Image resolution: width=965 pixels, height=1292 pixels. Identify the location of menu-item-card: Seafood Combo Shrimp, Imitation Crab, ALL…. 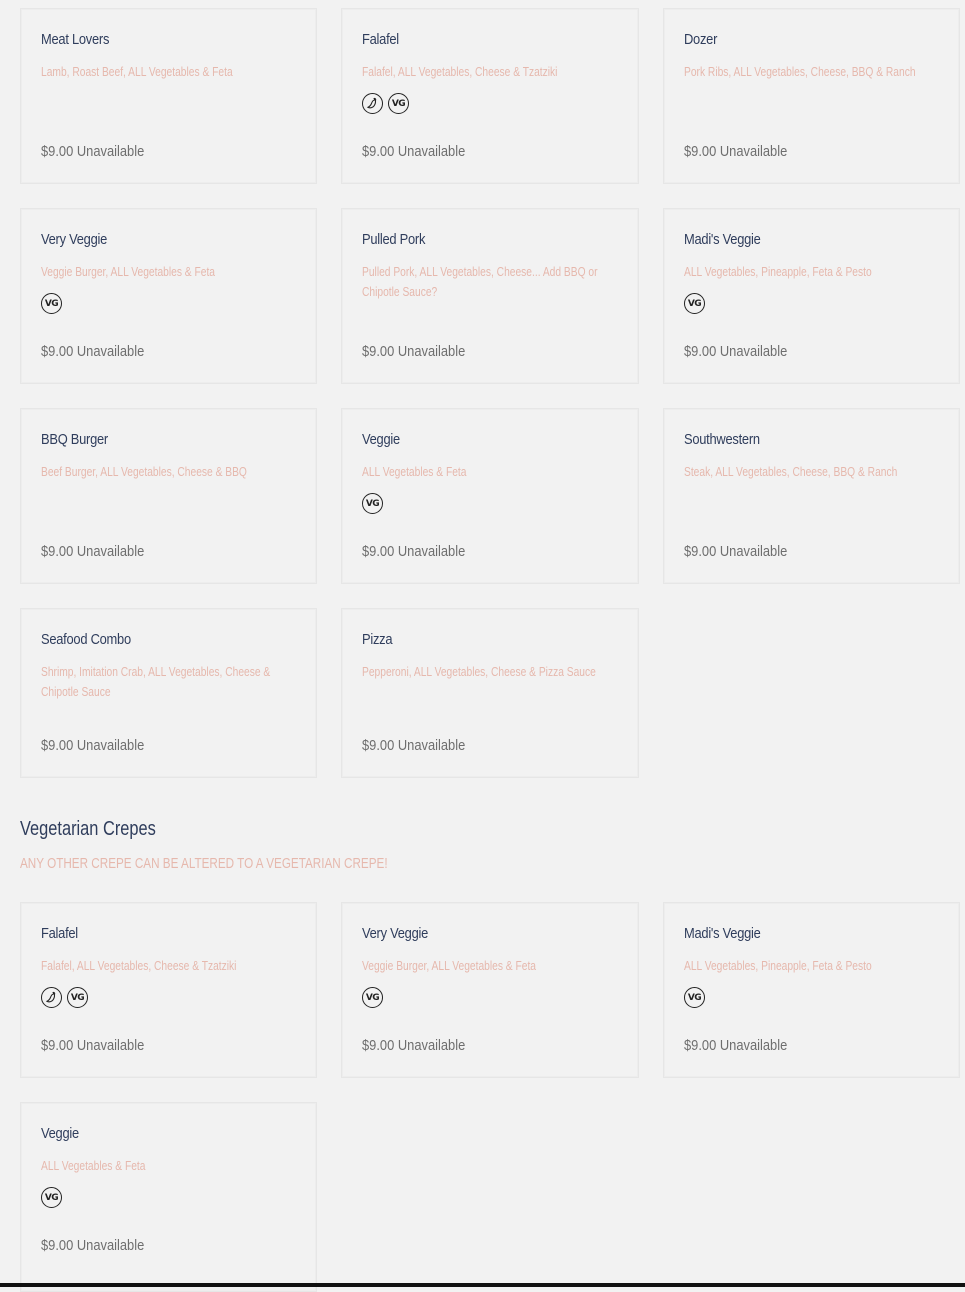
(168, 693).